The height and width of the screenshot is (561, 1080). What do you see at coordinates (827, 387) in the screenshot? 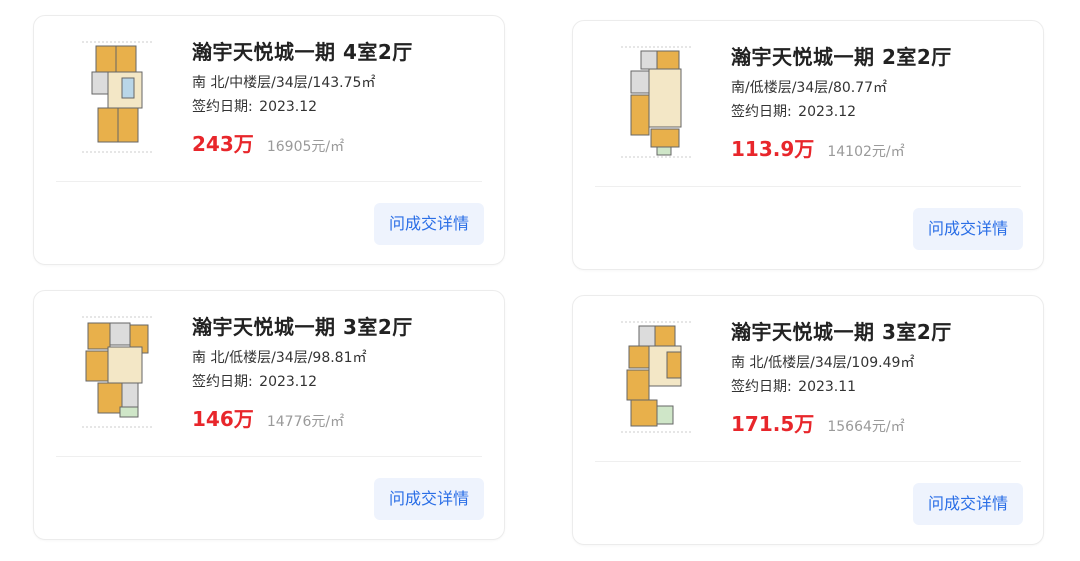
I see `sign-date-value: 2023.11` at bounding box center [827, 387].